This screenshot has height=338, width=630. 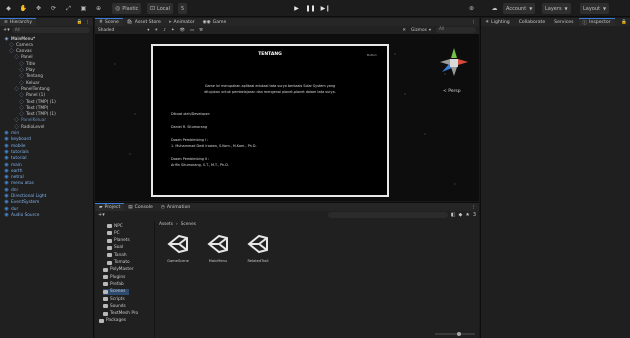 I want to click on folder-item: TextMesh Pro, so click(x=120, y=314).